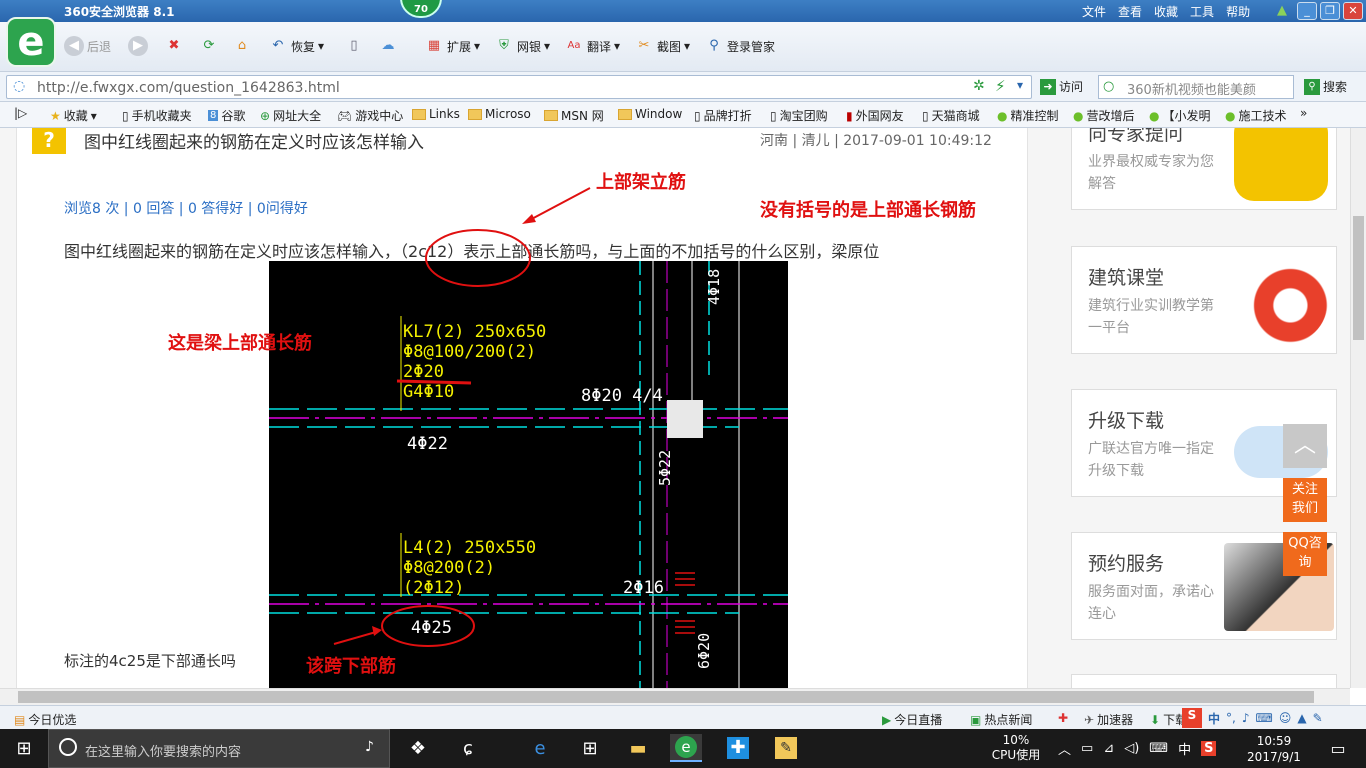  Describe the element at coordinates (1282, 11) in the screenshot. I see `skin-icon: ▲` at that location.